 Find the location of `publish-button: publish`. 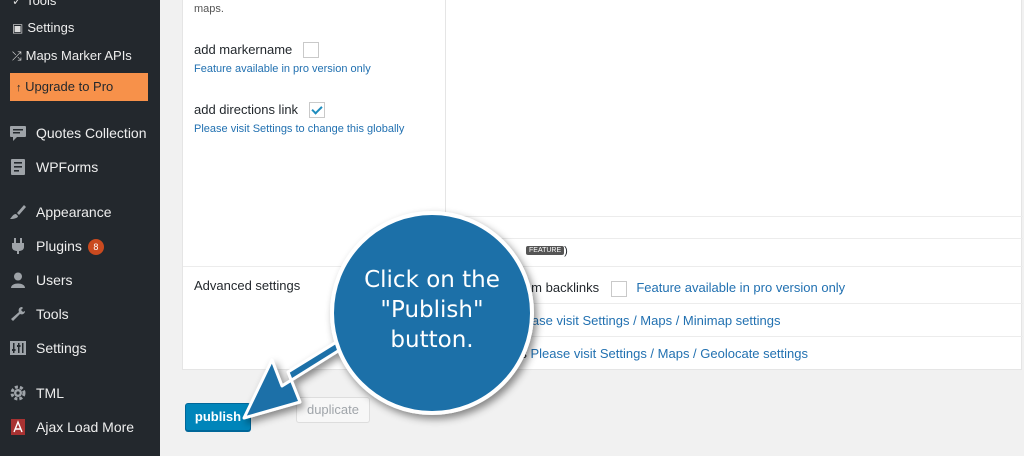

publish-button: publish is located at coordinates (218, 417).